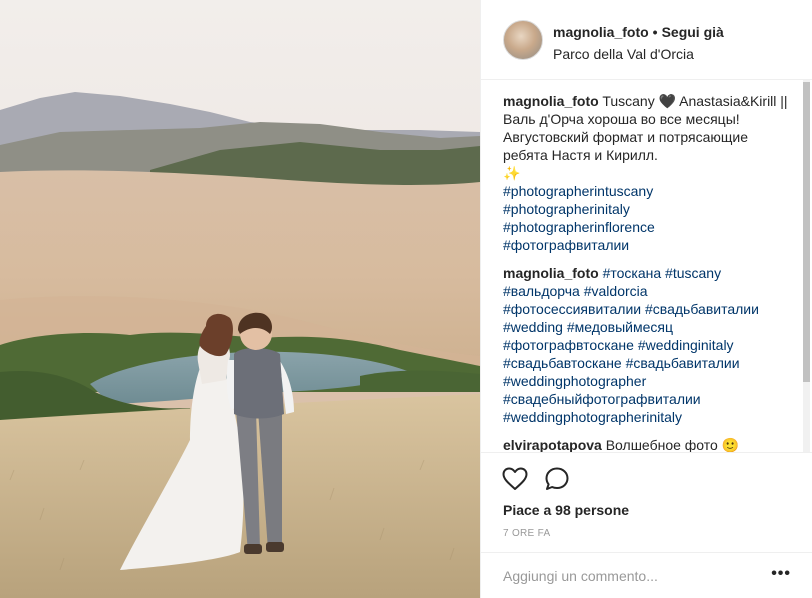 This screenshot has height=598, width=812. What do you see at coordinates (781, 574) in the screenshot?
I see `more-options-button: •••` at bounding box center [781, 574].